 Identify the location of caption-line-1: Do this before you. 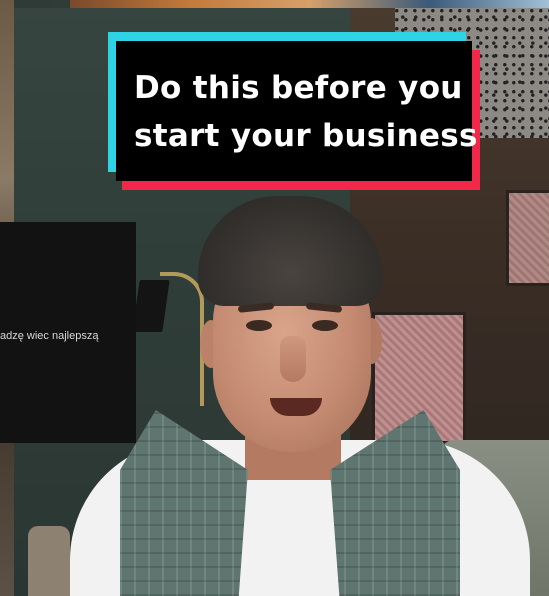
(298, 88).